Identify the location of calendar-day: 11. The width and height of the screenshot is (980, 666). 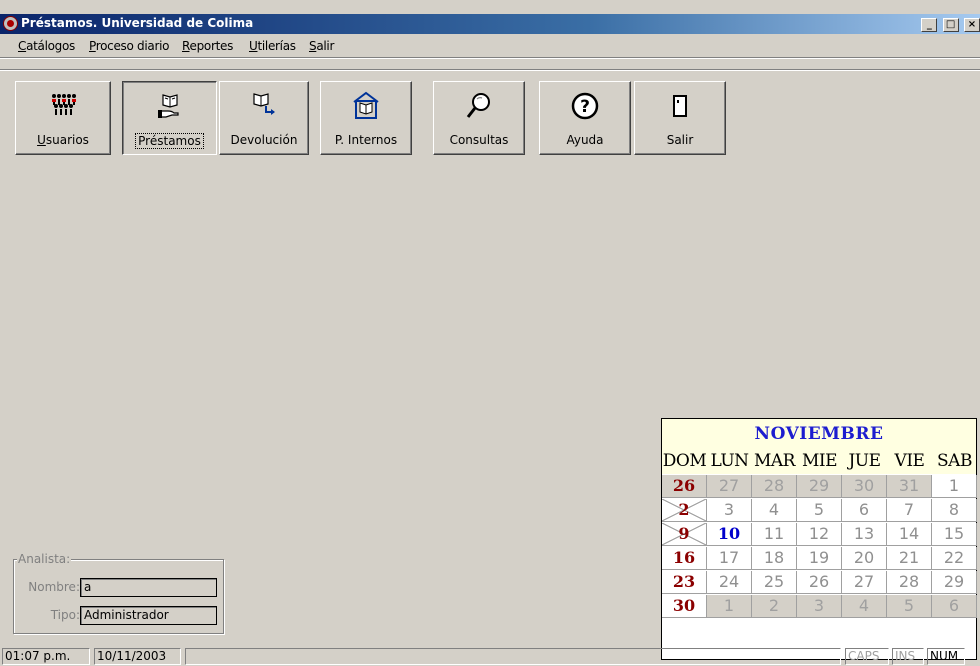
(774, 534).